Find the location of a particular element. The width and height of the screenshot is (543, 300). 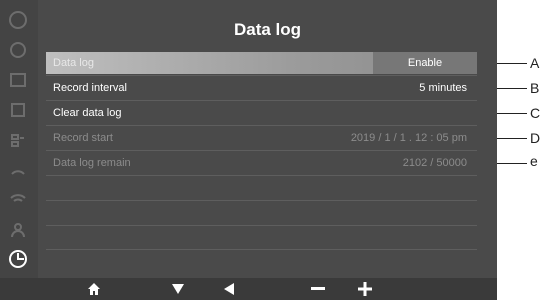

bottom-nav-bar is located at coordinates (248, 289).